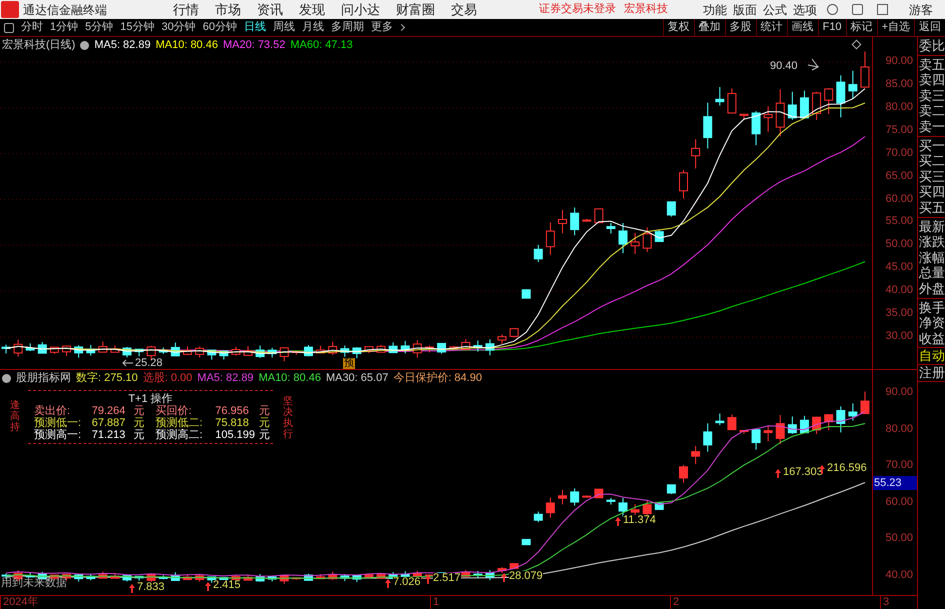 The height and width of the screenshot is (609, 945). I want to click on table-cell-text: 预测低二:, so click(180, 423).